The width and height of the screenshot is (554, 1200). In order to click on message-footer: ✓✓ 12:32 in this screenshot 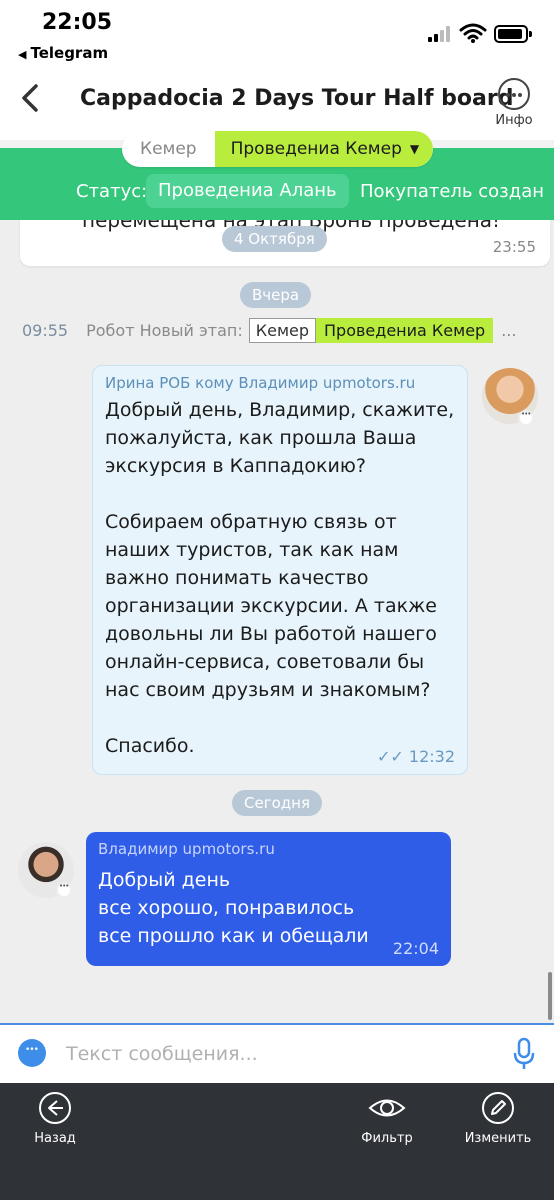, I will do `click(416, 756)`.